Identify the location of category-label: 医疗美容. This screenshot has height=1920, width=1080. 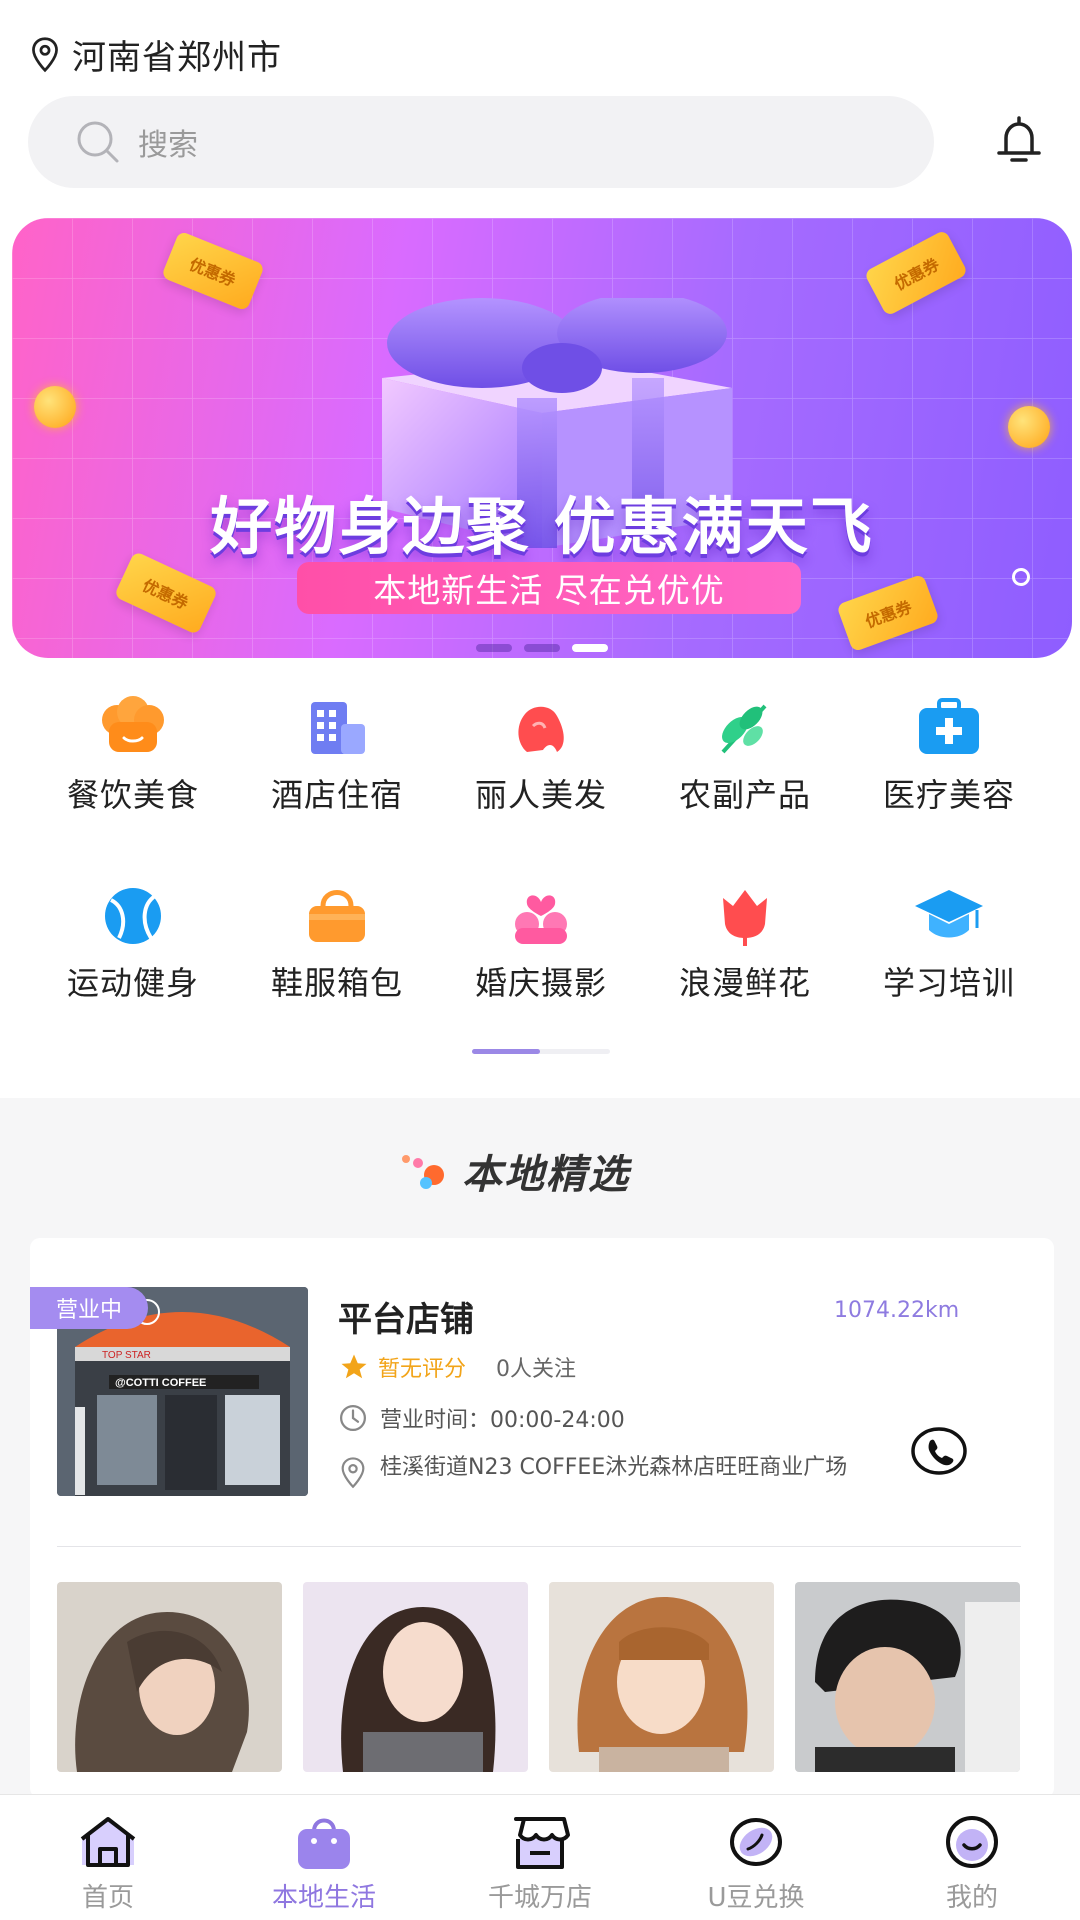
(948, 795).